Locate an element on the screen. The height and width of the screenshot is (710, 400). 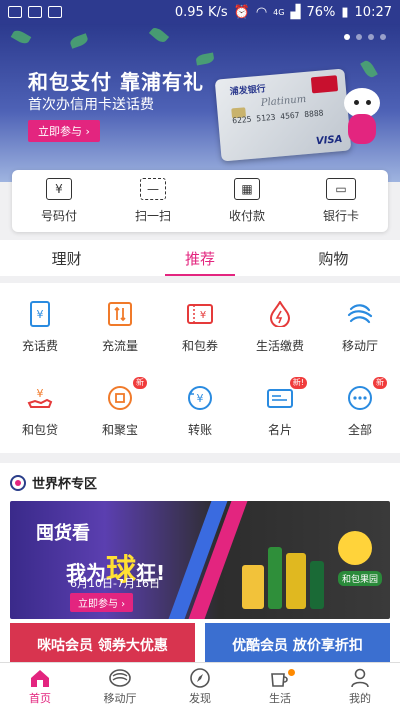
quick-action-bank-card: ▭ 银行卡 is located at coordinates (341, 201).